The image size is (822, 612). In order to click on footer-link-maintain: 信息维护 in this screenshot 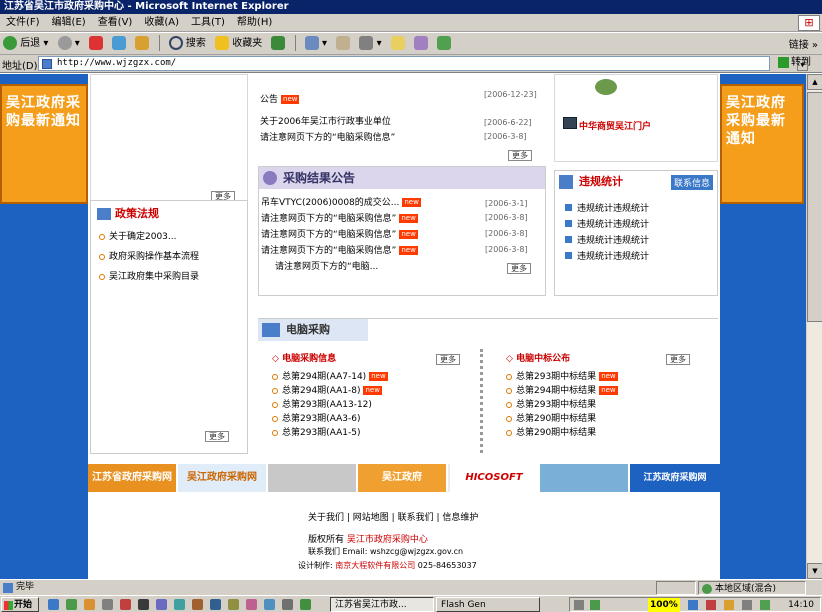, I will do `click(460, 518)`.